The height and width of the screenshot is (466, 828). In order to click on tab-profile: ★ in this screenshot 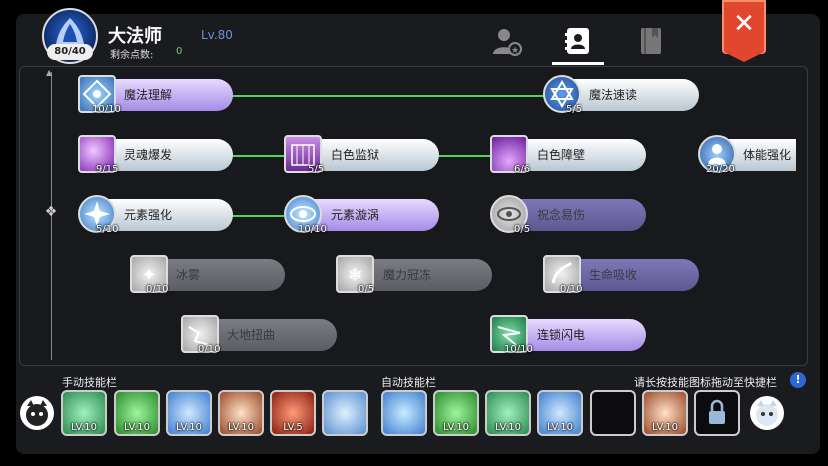, I will do `click(507, 41)`.